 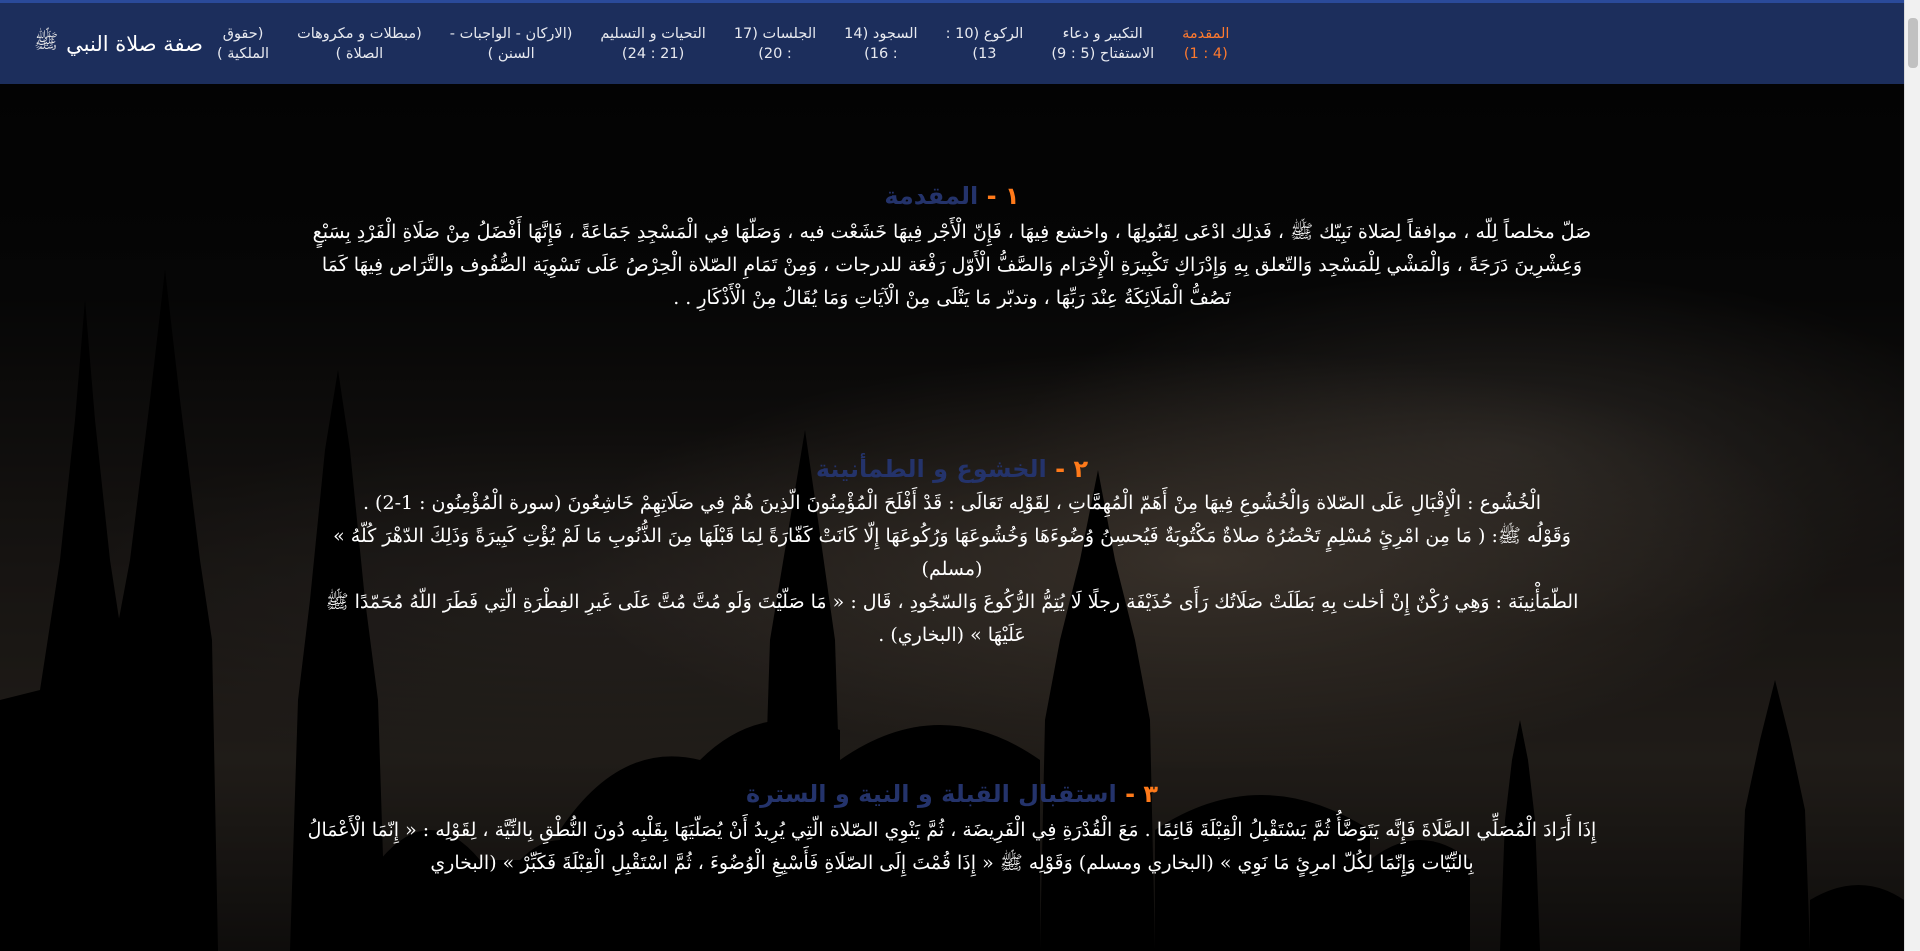 What do you see at coordinates (984, 53) in the screenshot?
I see `nav-item-range: 13)` at bounding box center [984, 53].